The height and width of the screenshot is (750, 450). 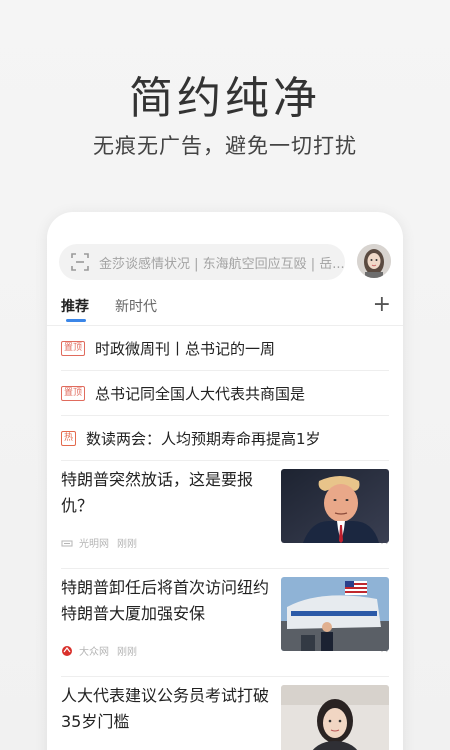 What do you see at coordinates (94, 652) in the screenshot?
I see `news-source: 大众网` at bounding box center [94, 652].